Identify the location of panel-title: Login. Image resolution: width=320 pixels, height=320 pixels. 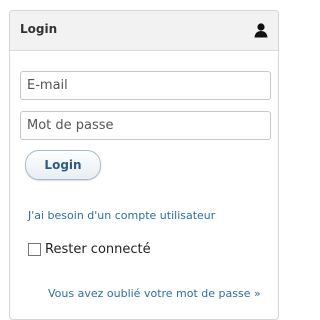
(39, 29).